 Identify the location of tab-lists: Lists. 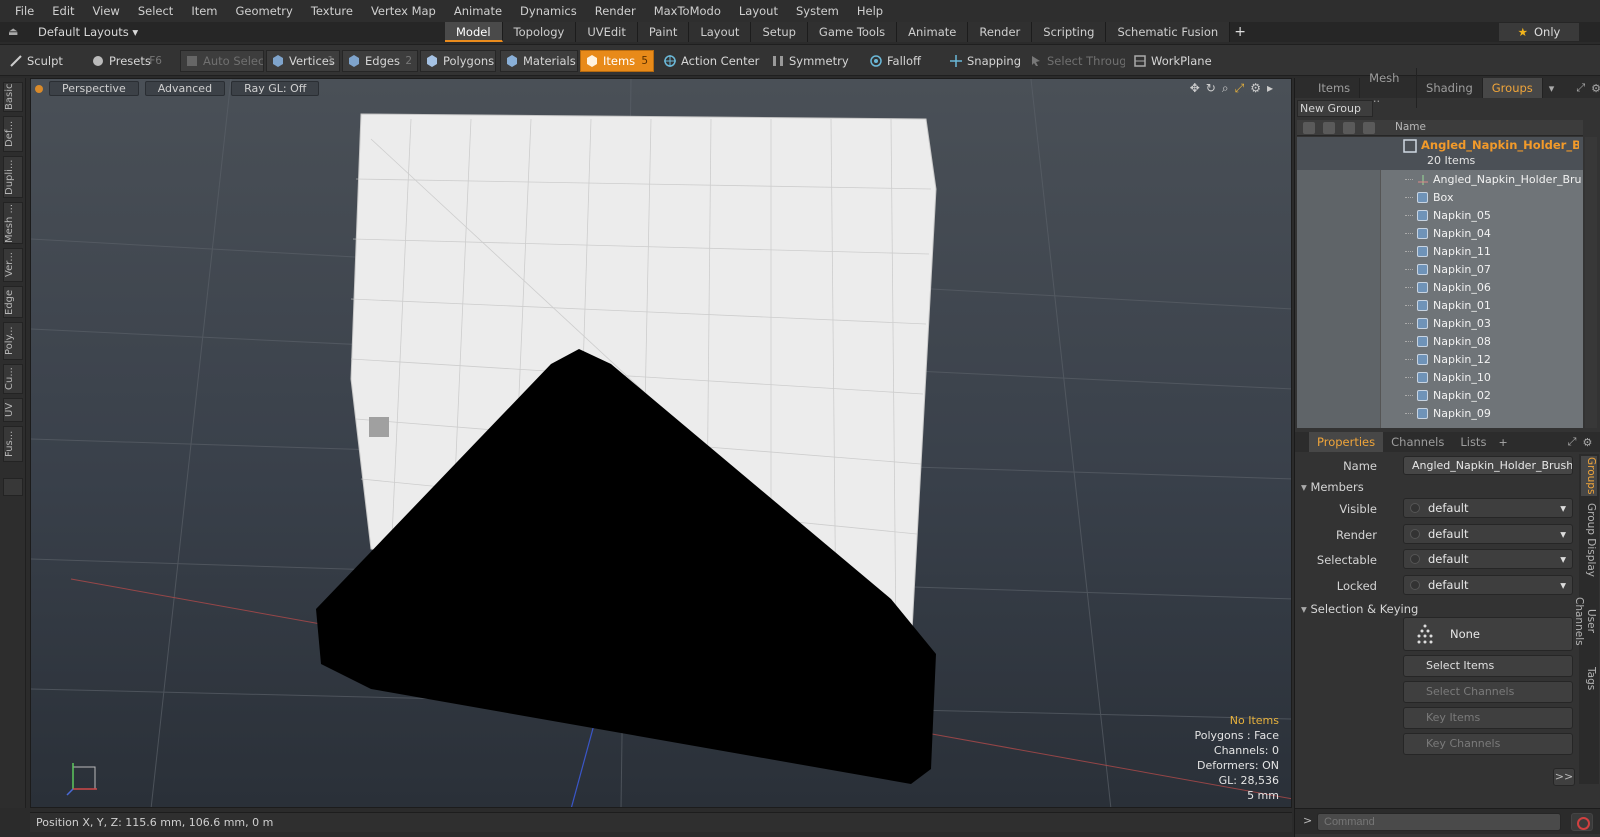
(1473, 442).